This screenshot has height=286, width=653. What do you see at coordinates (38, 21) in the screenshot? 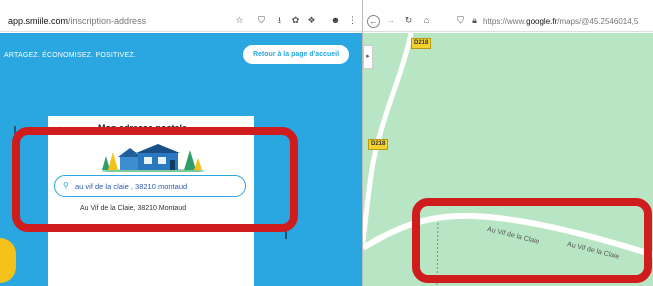
I see `url-host: app.smiile.com` at bounding box center [38, 21].